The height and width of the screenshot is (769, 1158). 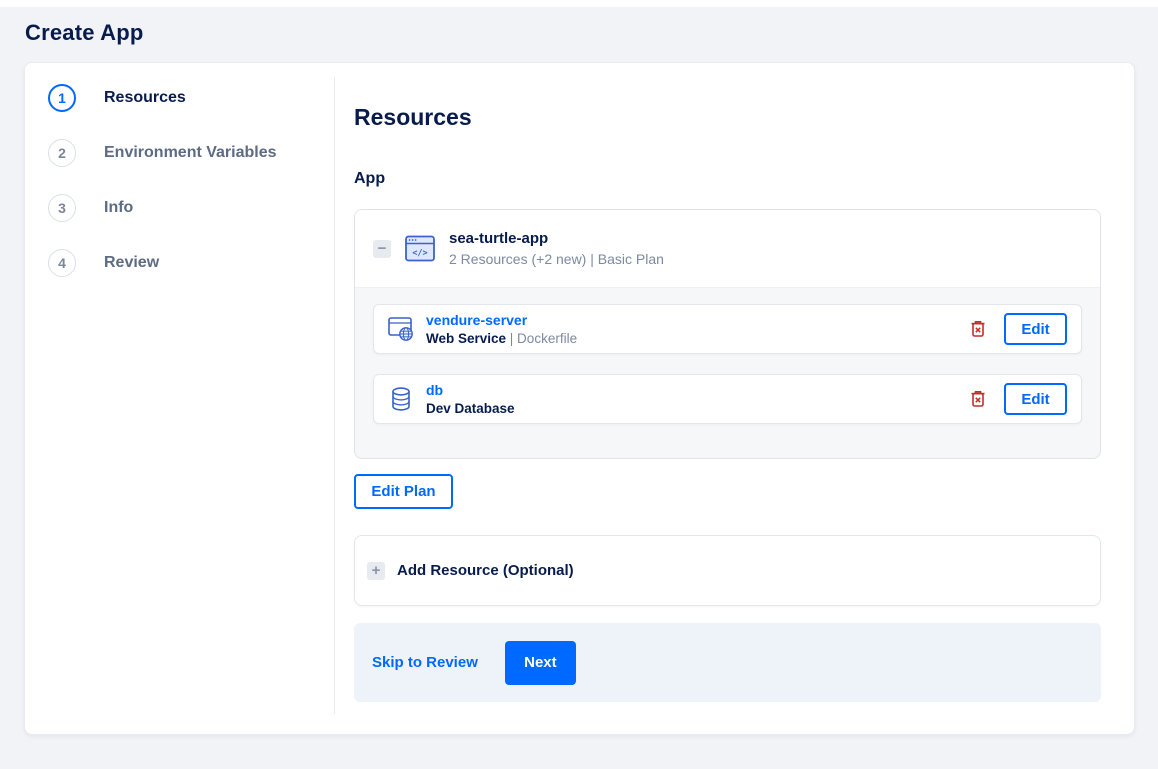 What do you see at coordinates (499, 238) in the screenshot?
I see `app-name: sea-turtle-app` at bounding box center [499, 238].